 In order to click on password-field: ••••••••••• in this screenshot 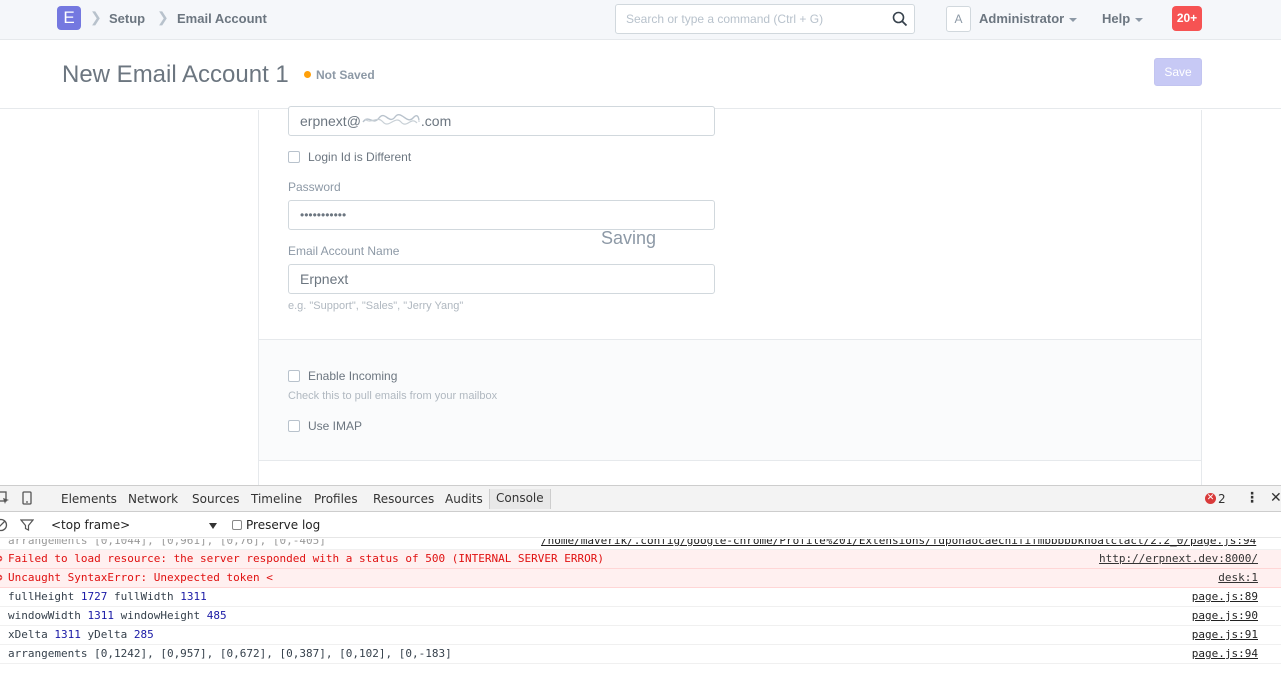, I will do `click(501, 215)`.